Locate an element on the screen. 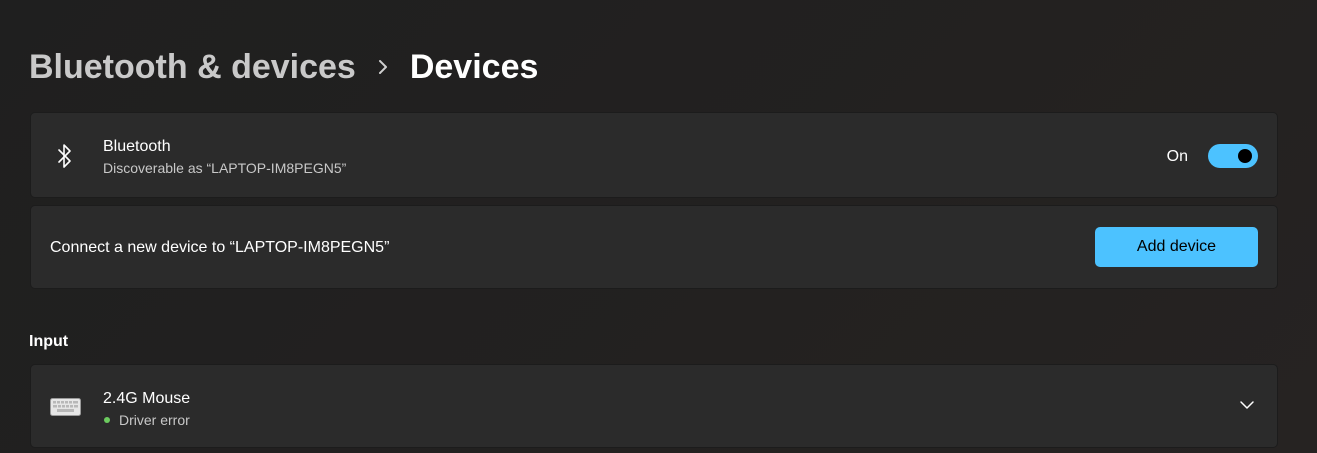 This screenshot has height=453, width=1317. bluetooth-toggle is located at coordinates (1233, 156).